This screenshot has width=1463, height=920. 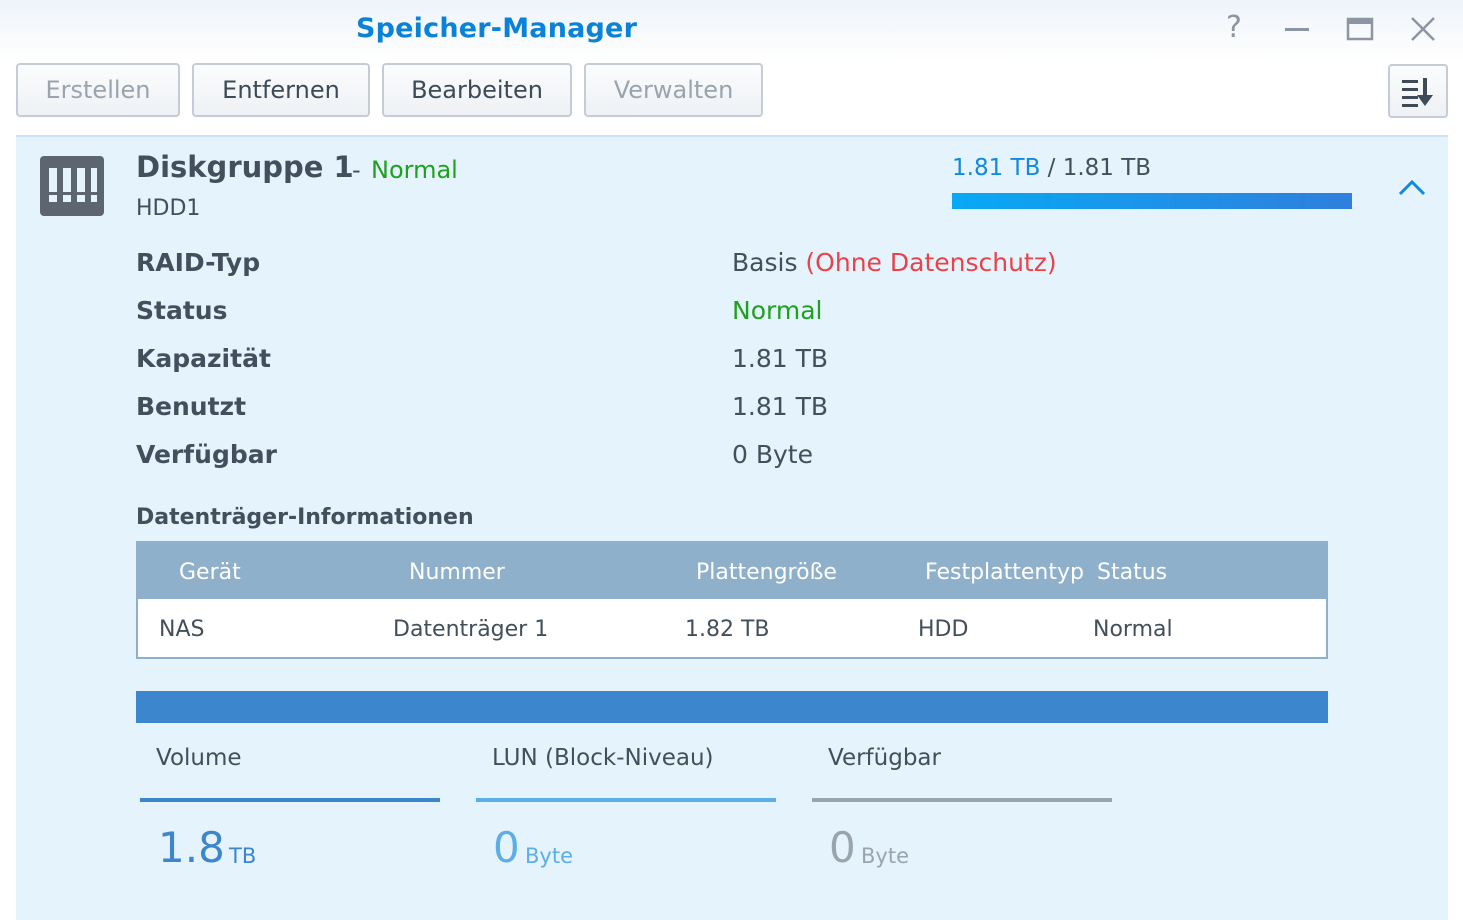 What do you see at coordinates (356, 170) in the screenshot?
I see `diskgroup-dash: -` at bounding box center [356, 170].